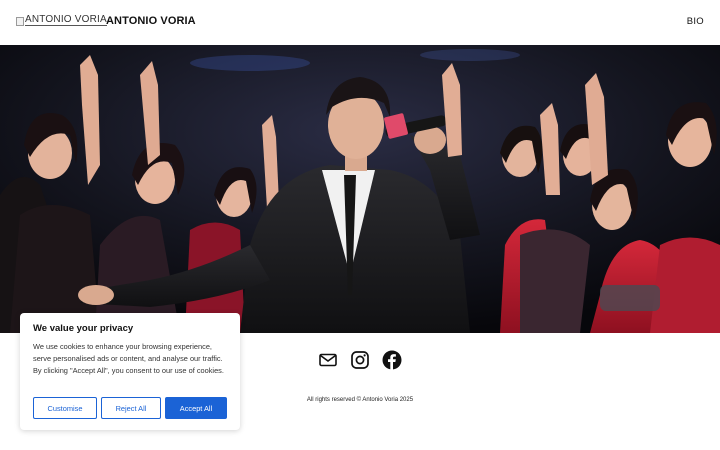  What do you see at coordinates (328, 360) in the screenshot?
I see `envelope-icon` at bounding box center [328, 360].